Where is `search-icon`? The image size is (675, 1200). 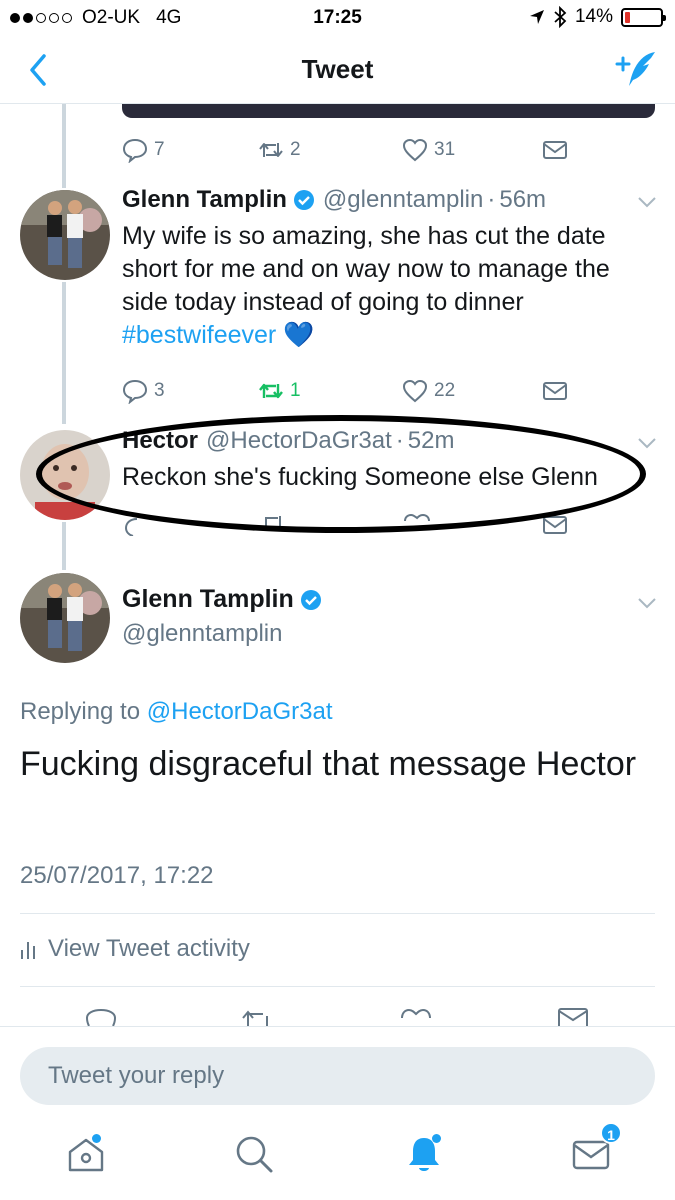 search-icon is located at coordinates (254, 1154).